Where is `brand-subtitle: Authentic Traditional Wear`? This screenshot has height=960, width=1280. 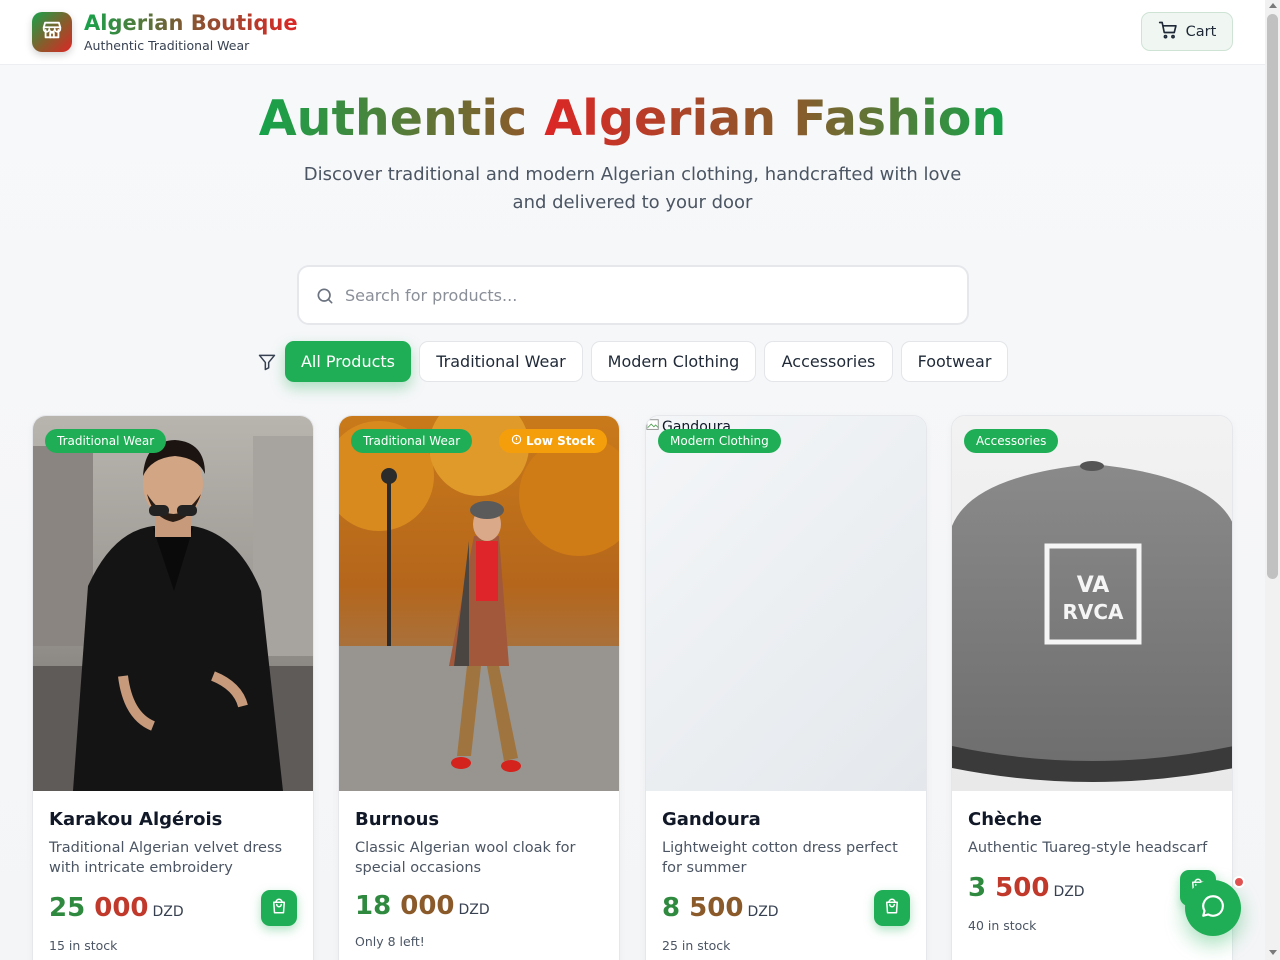 brand-subtitle: Authentic Traditional Wear is located at coordinates (167, 45).